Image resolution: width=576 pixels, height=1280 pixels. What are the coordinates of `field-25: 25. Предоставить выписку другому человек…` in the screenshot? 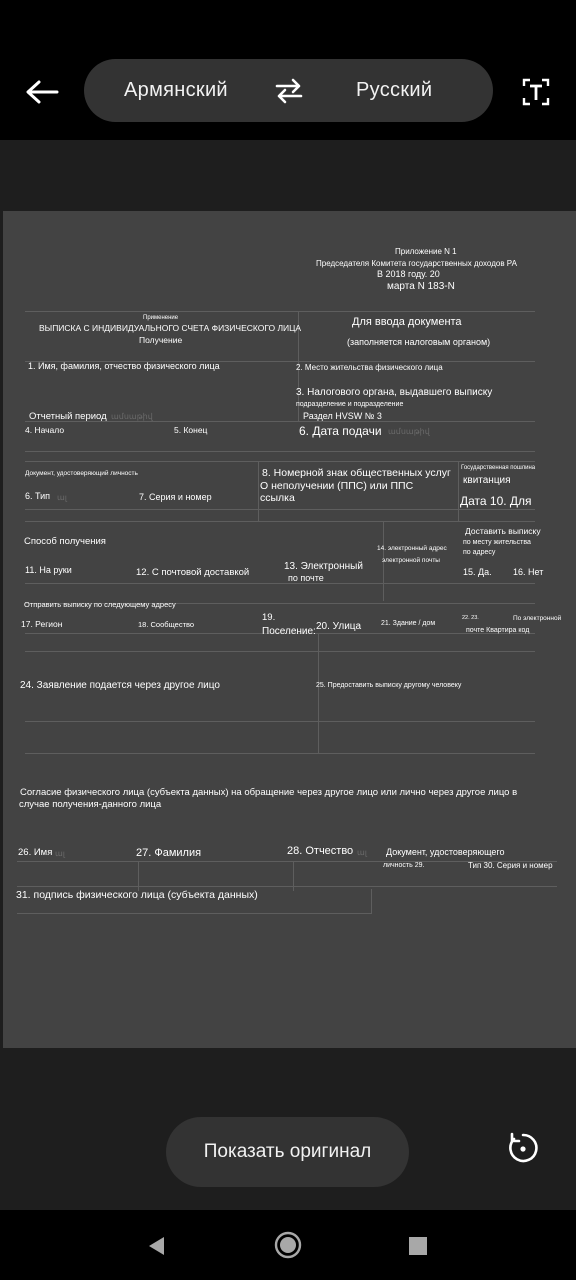 It's located at (389, 685).